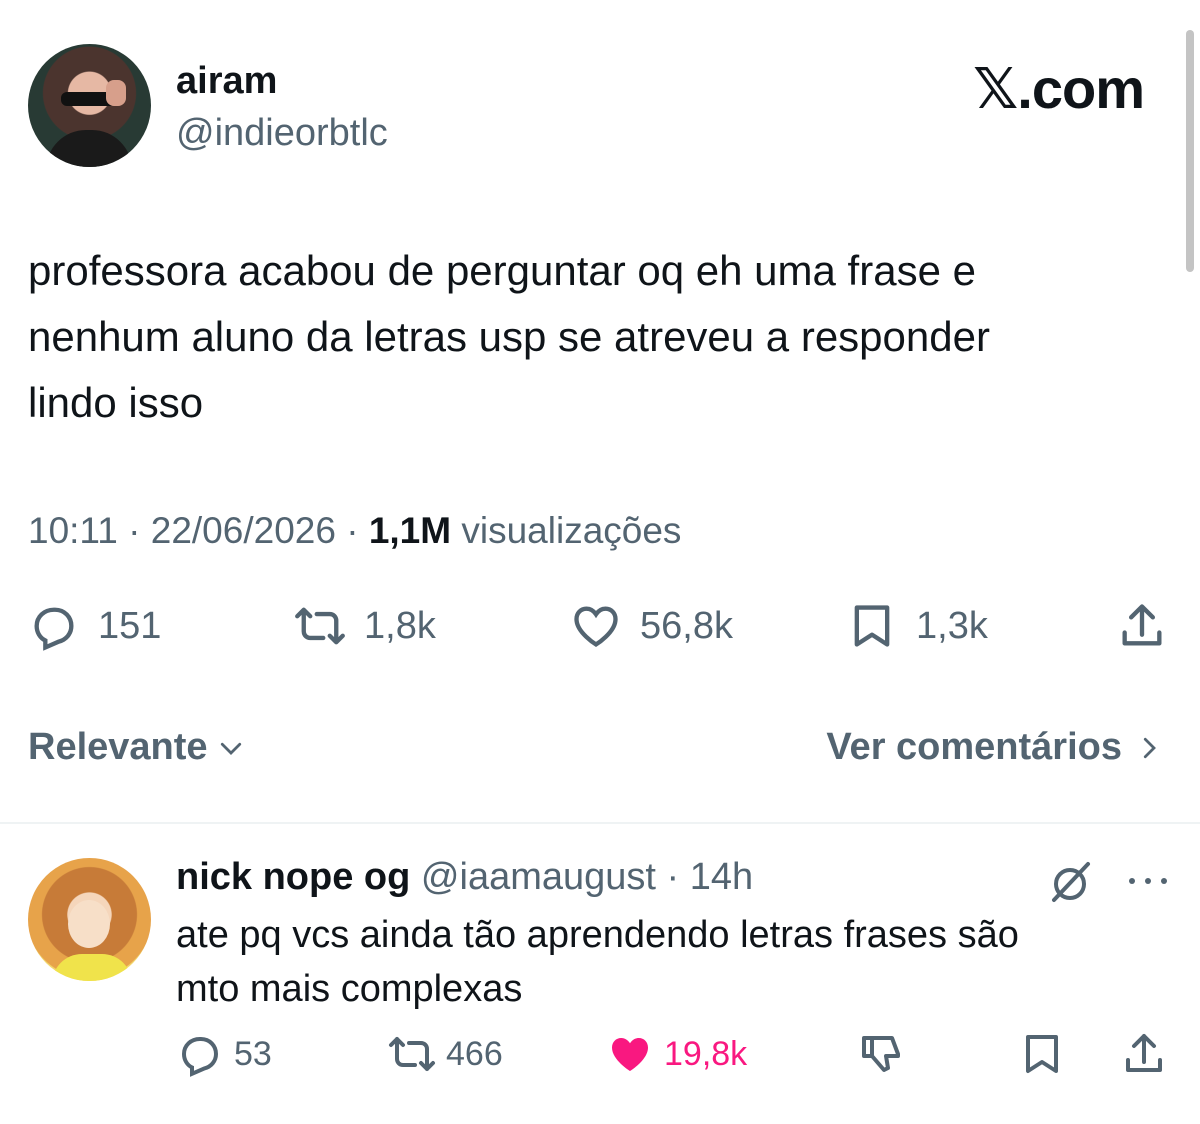 The width and height of the screenshot is (1200, 1124). Describe the element at coordinates (974, 747) in the screenshot. I see `view-comments-label: Ver comentários` at that location.